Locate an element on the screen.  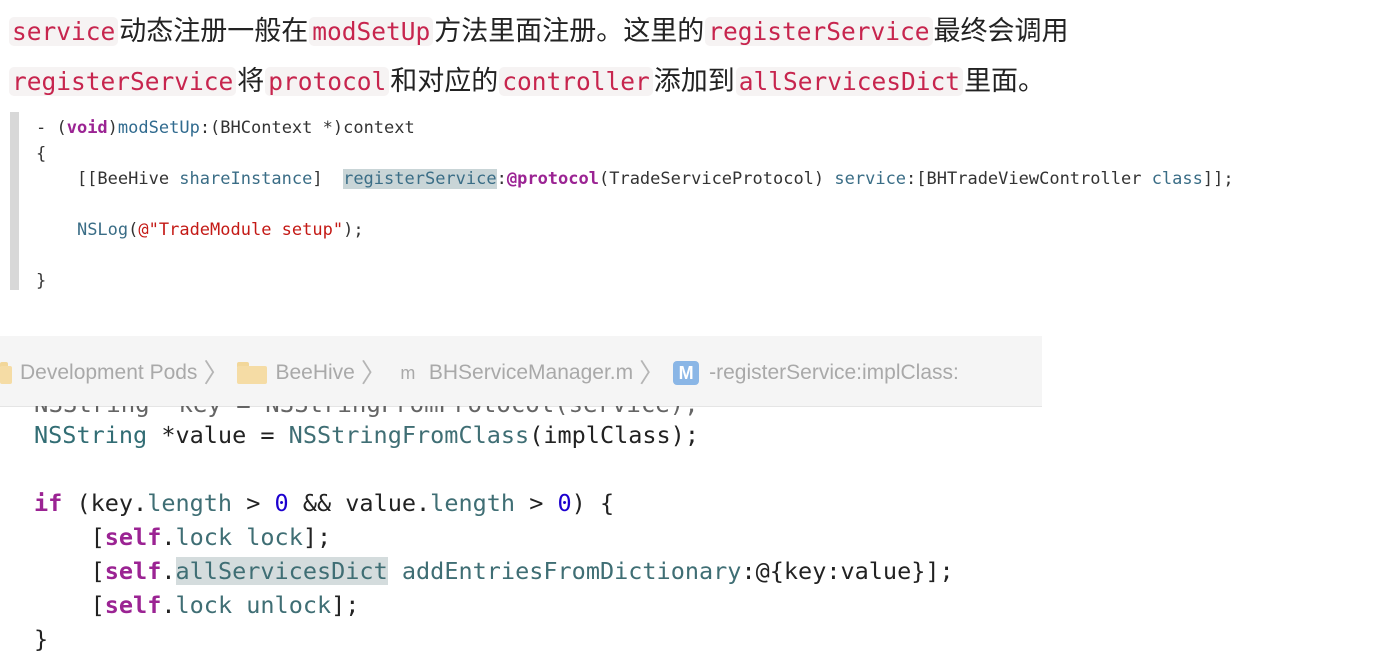
code-keyword: @protocol is located at coordinates (552, 179).